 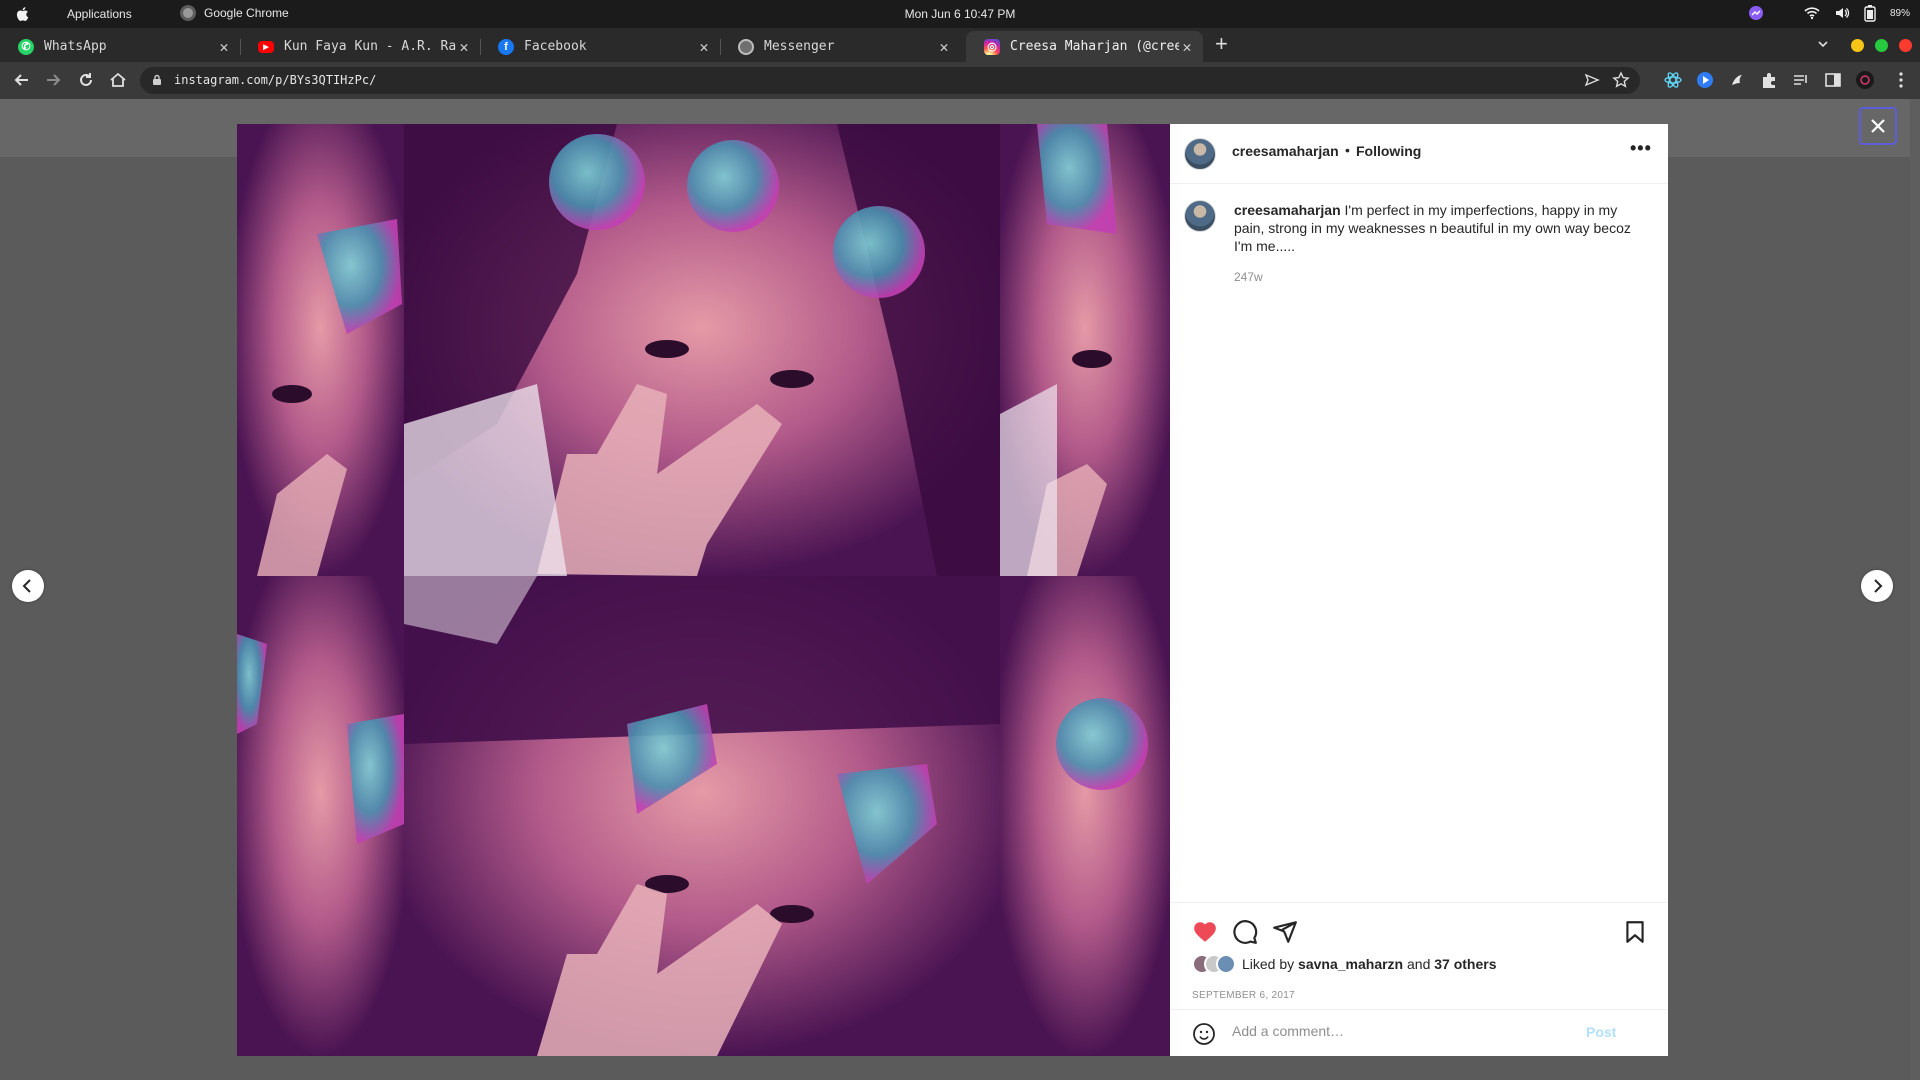 What do you see at coordinates (1901, 80) in the screenshot?
I see `browser-menu-icon` at bounding box center [1901, 80].